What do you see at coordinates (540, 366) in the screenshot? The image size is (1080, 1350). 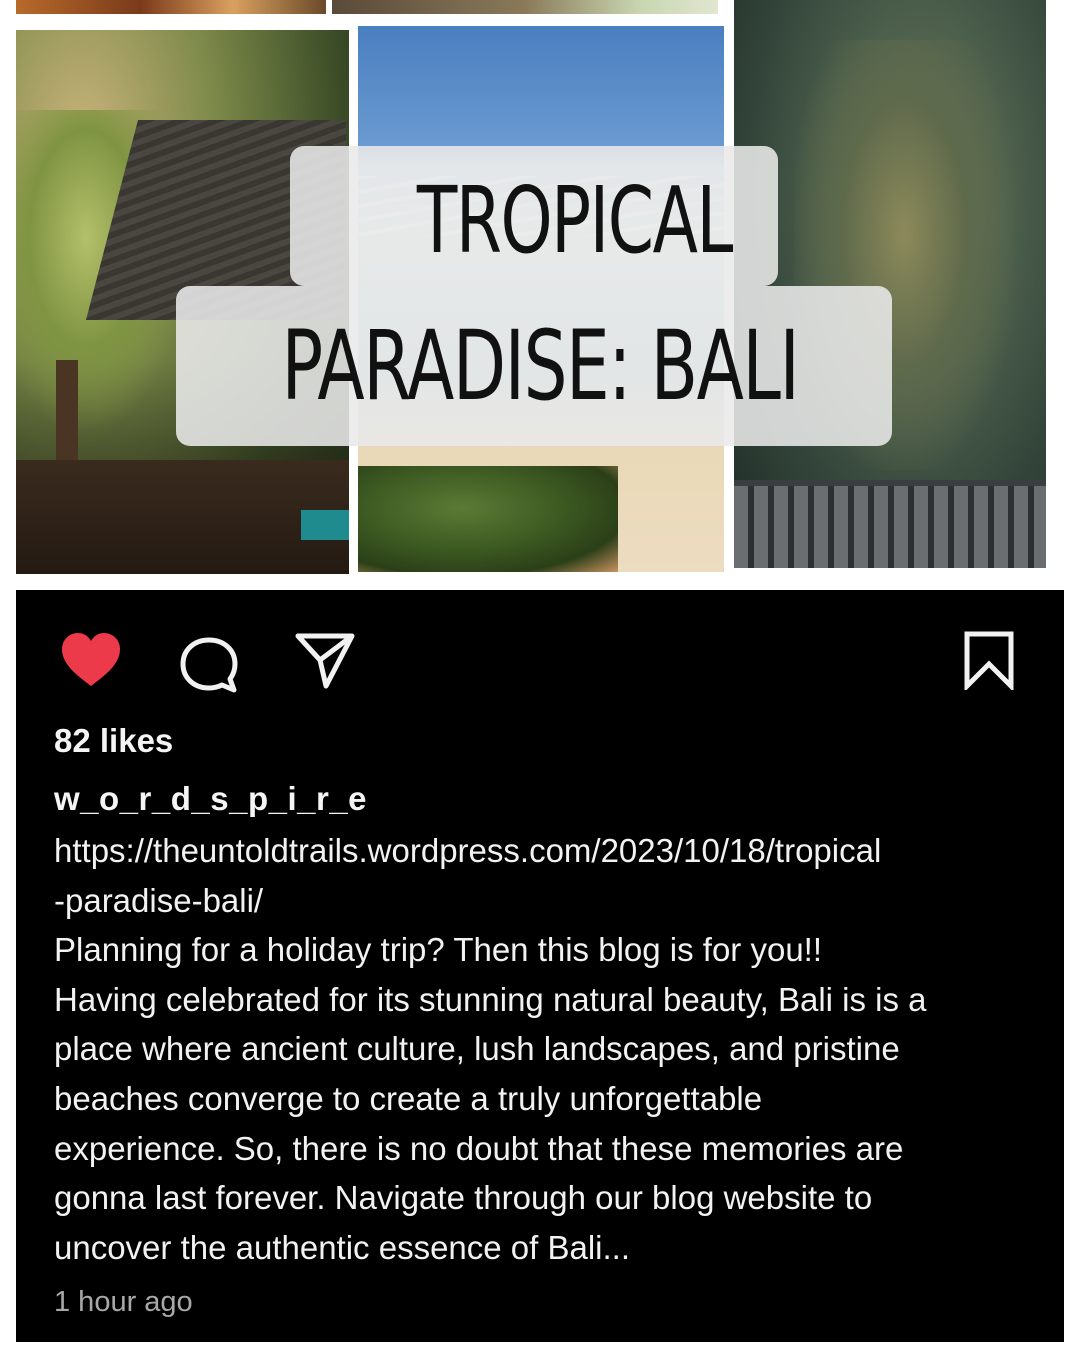 I see `image-title-line-2: PARADISE: BALI` at bounding box center [540, 366].